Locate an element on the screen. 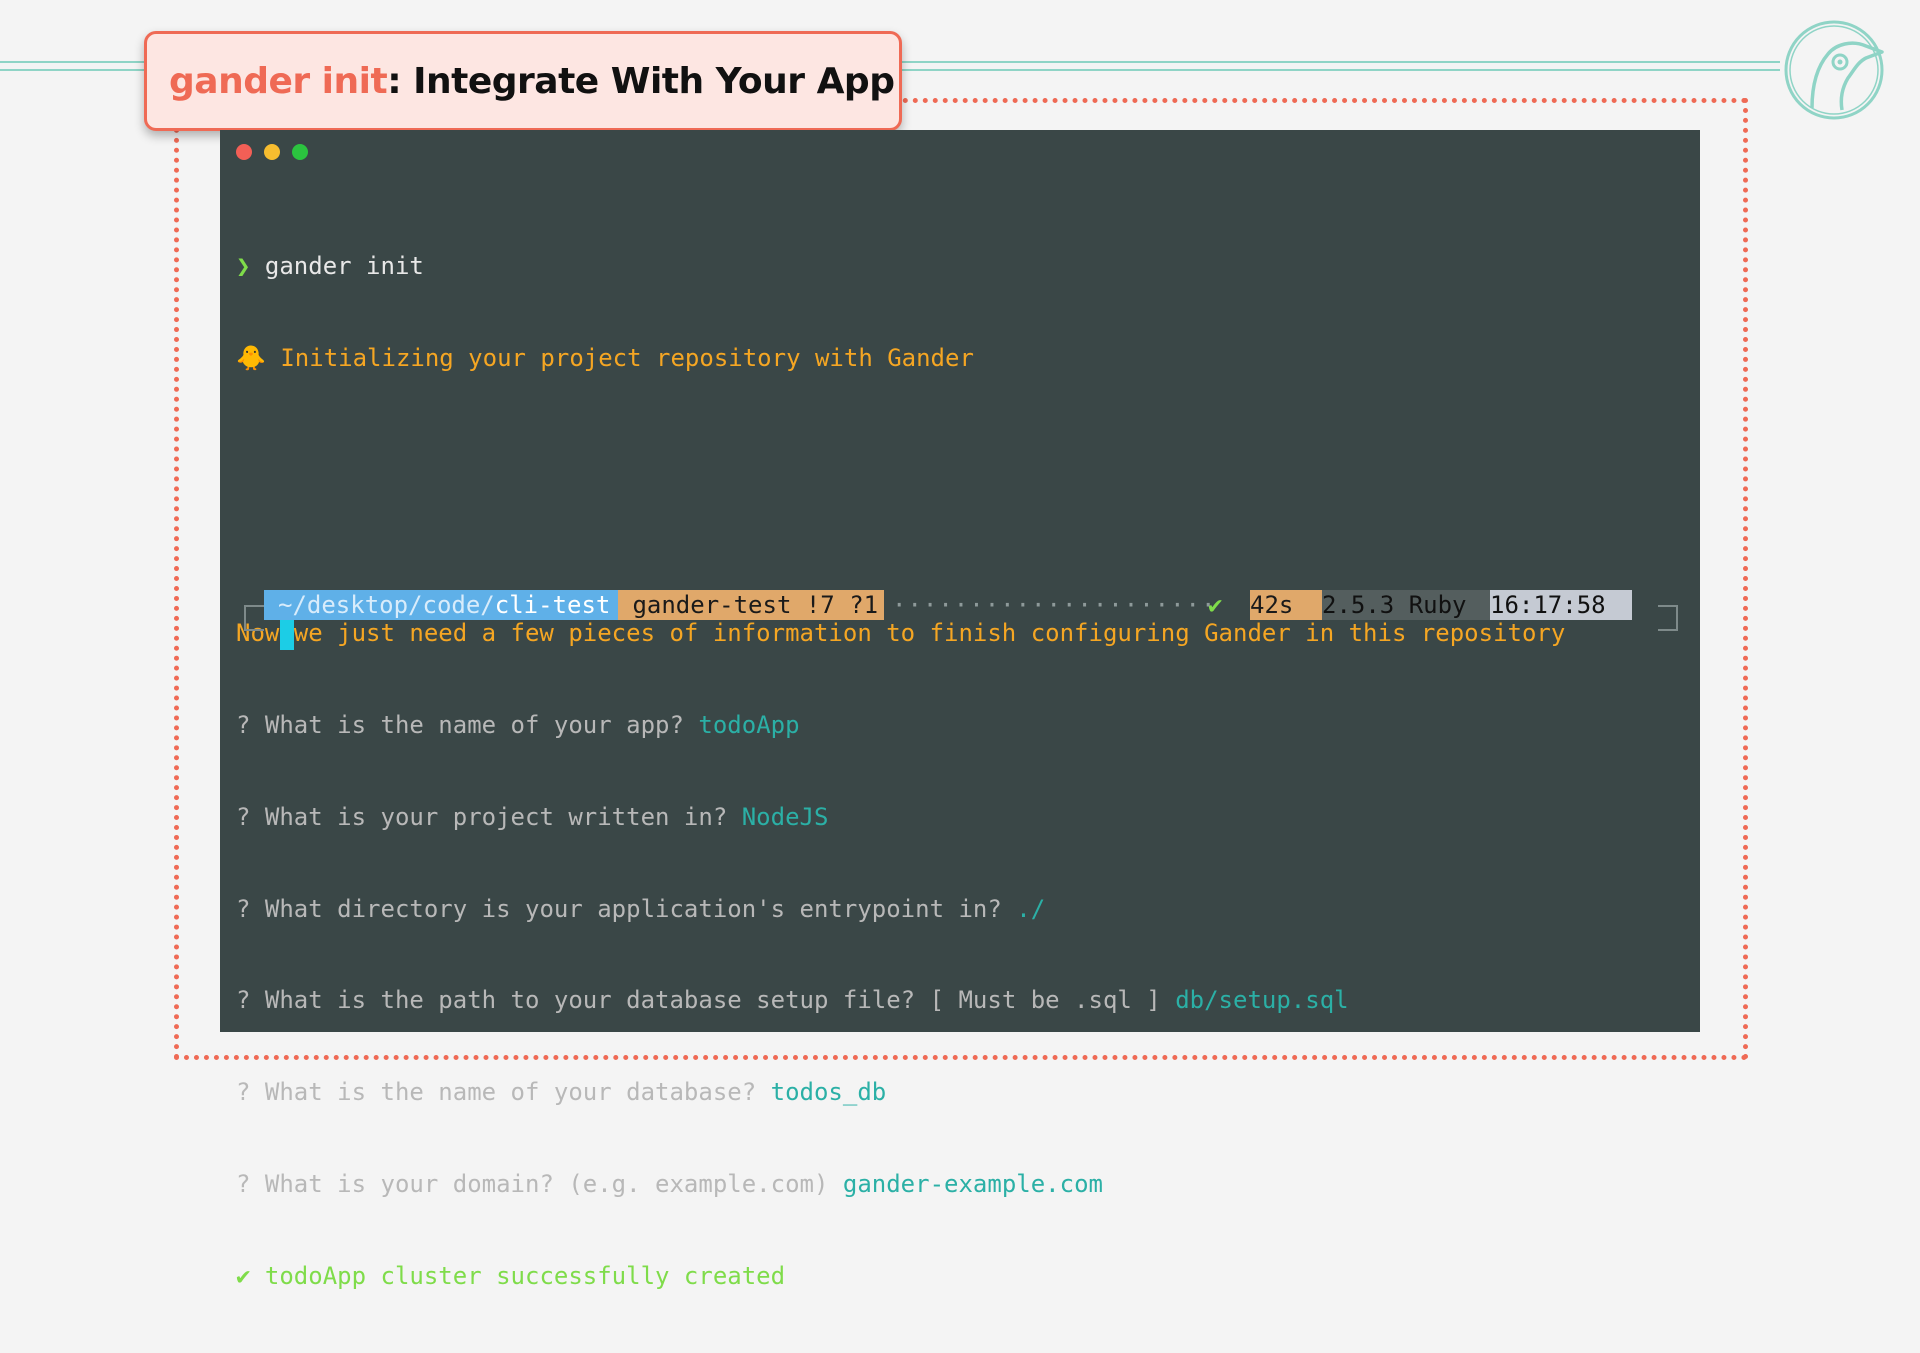  maximize-window-button is located at coordinates (300, 152).